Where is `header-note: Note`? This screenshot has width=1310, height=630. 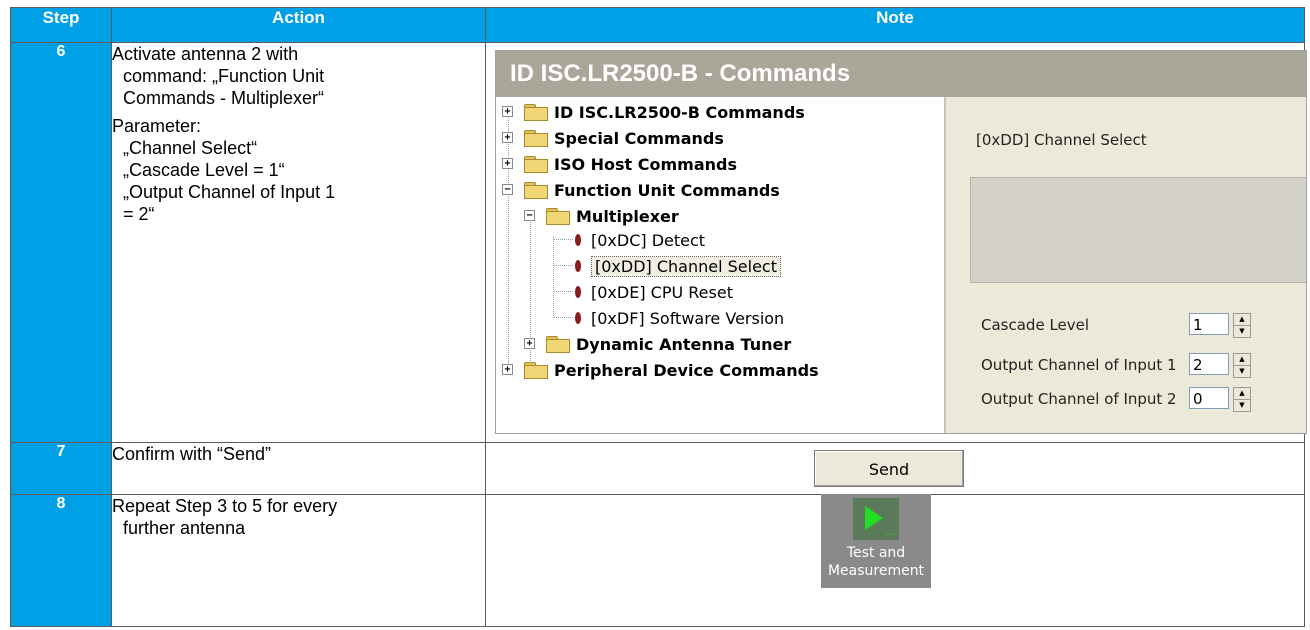
header-note: Note is located at coordinates (895, 25).